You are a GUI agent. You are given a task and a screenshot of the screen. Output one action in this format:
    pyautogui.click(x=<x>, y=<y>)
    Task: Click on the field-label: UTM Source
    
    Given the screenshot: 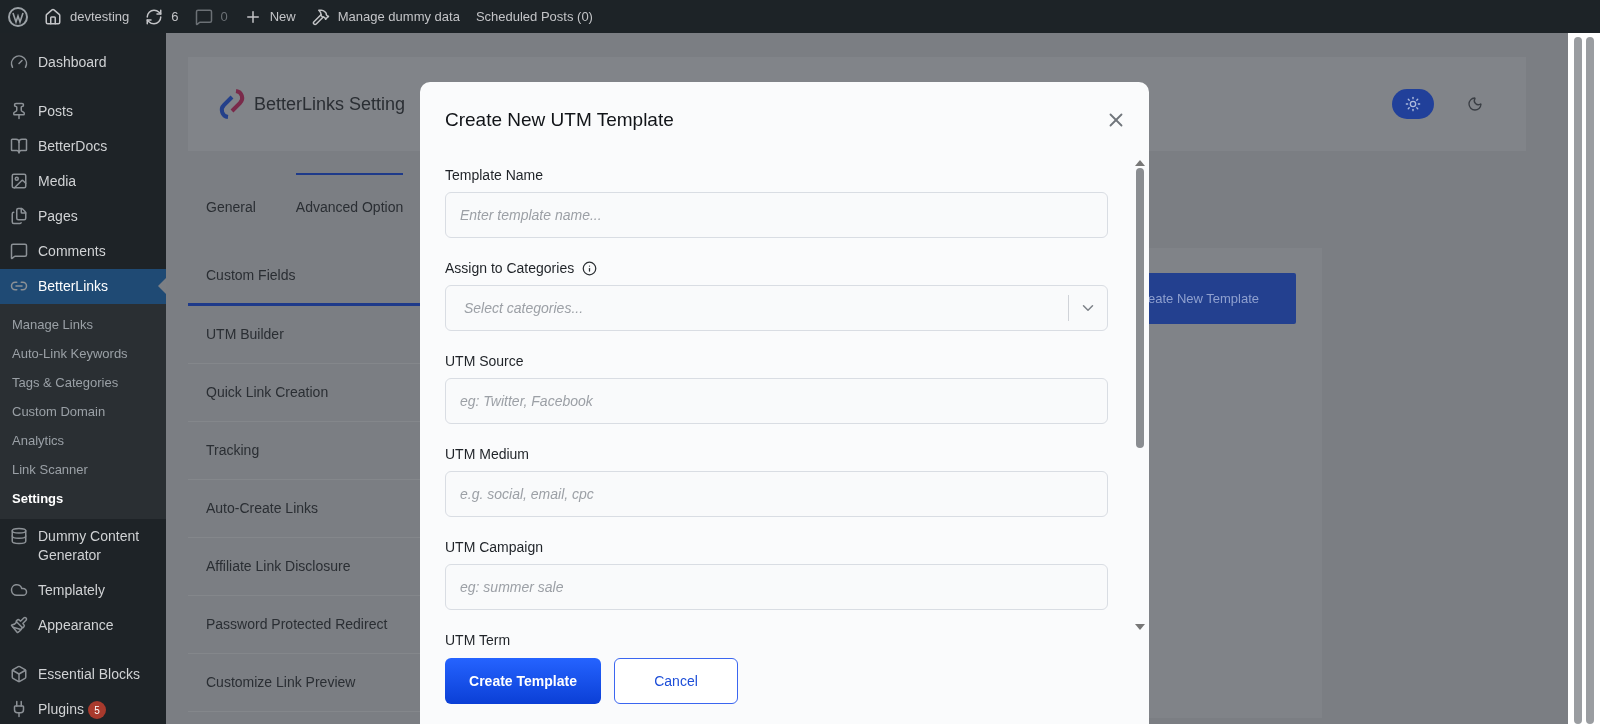 What is the action you would take?
    pyautogui.click(x=484, y=361)
    